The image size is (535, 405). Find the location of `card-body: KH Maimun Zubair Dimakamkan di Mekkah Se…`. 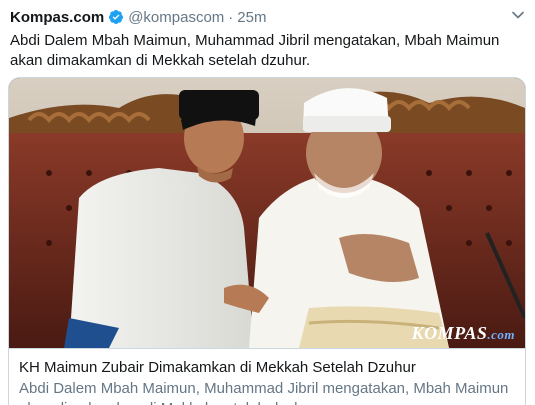

card-body: KH Maimun Zubair Dimakamkan di Mekkah Se… is located at coordinates (267, 376).